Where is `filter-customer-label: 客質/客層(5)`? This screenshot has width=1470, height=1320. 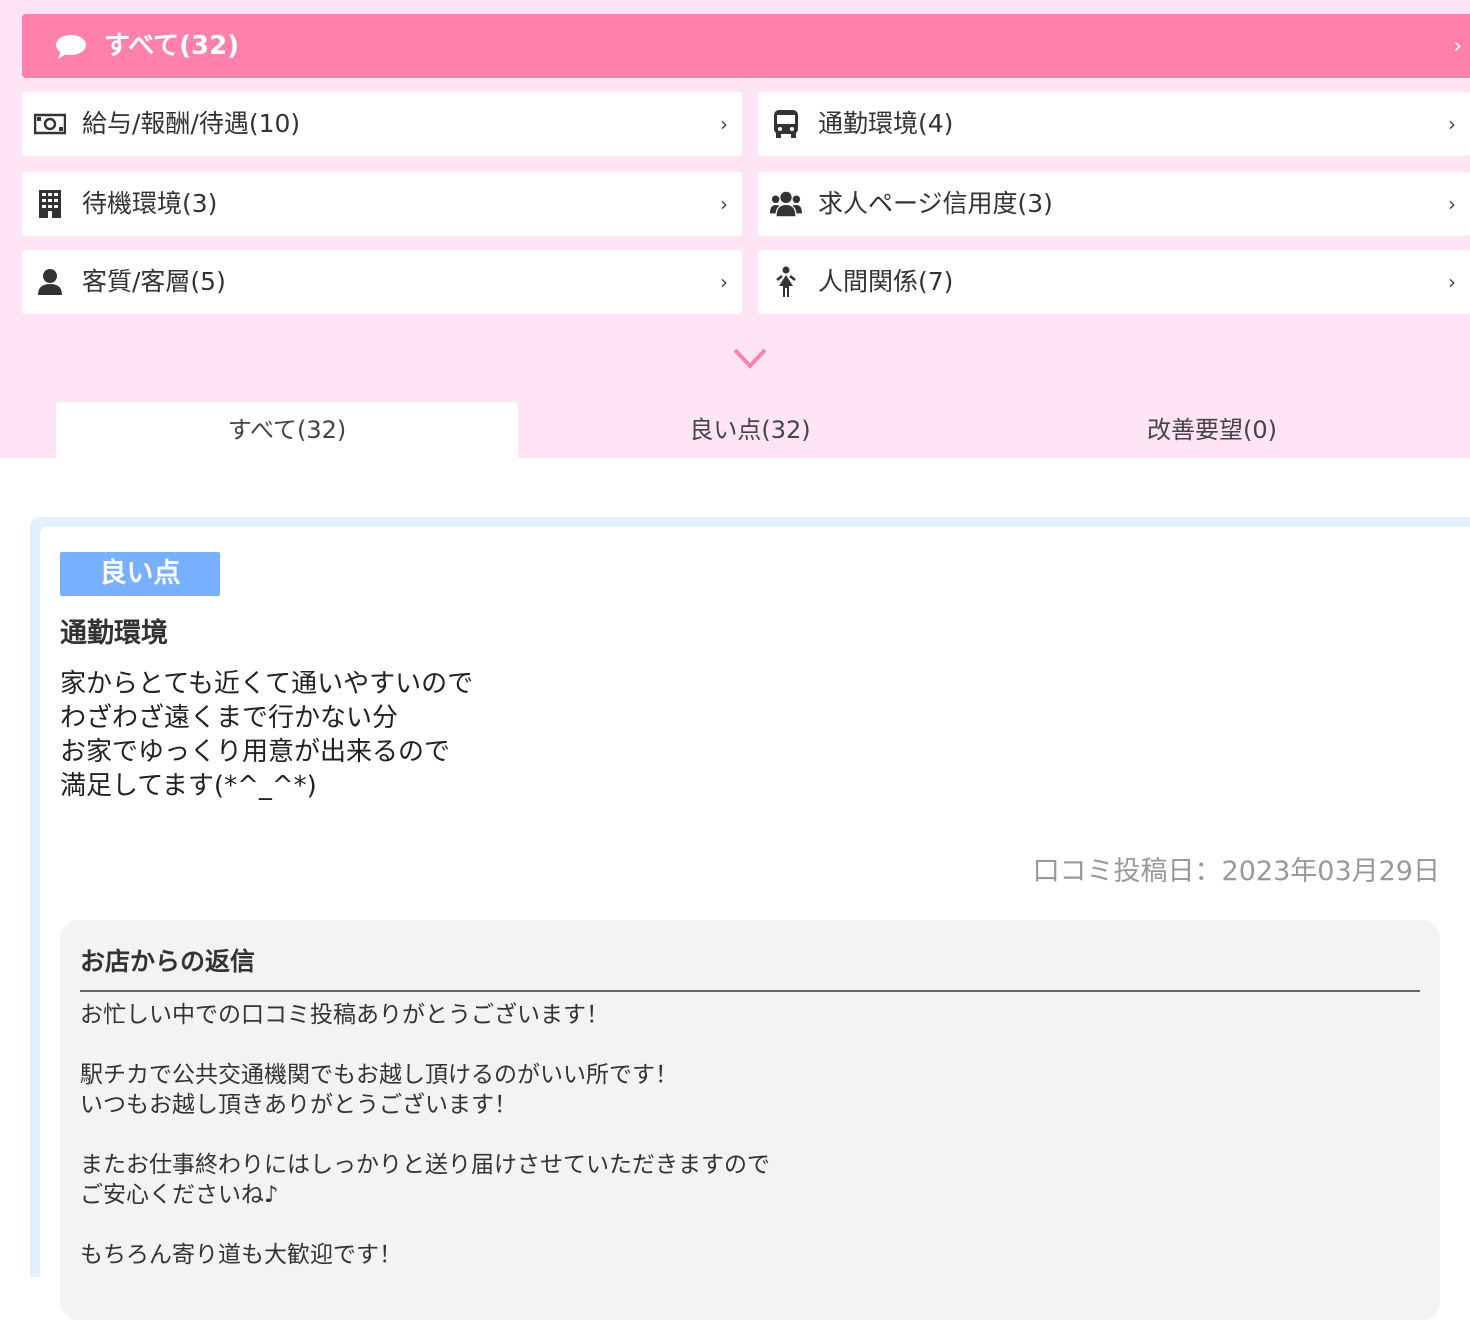 filter-customer-label: 客質/客層(5) is located at coordinates (154, 281).